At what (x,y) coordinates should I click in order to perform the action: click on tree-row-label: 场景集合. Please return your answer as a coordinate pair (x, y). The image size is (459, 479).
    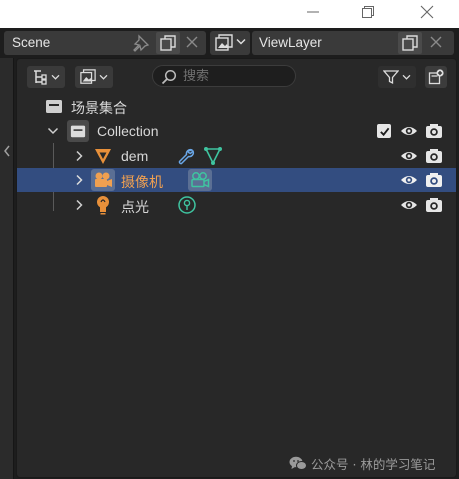
    Looking at the image, I should click on (99, 109).